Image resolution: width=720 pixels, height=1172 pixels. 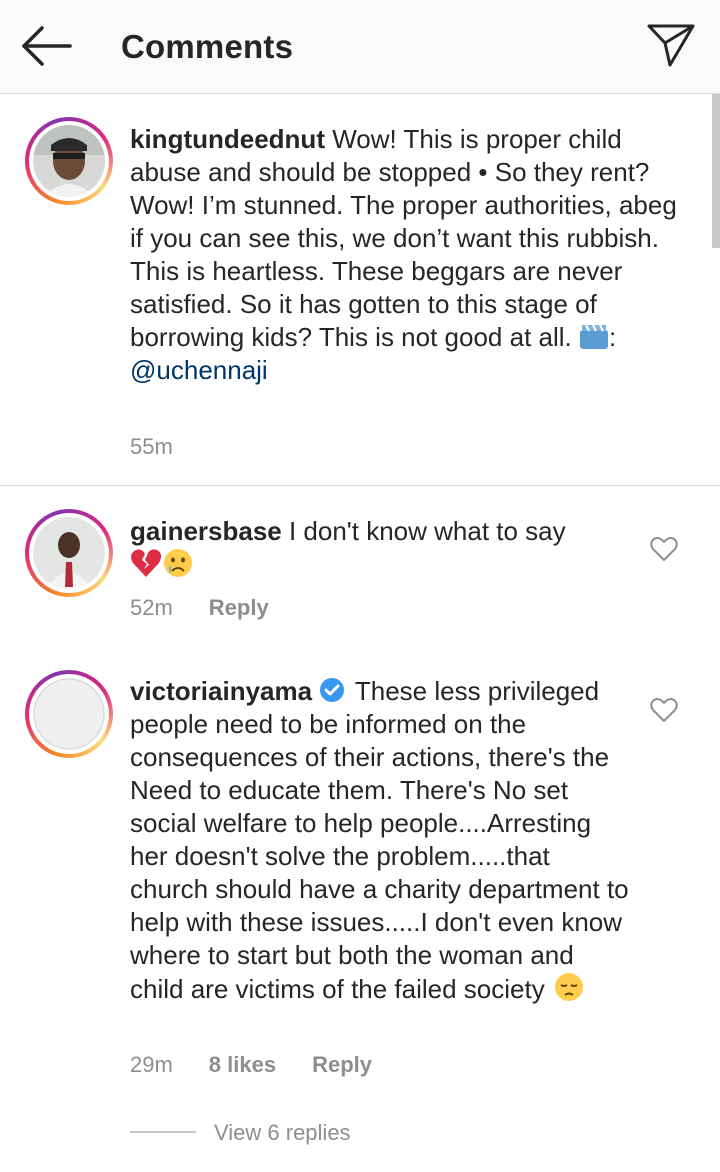 I want to click on send-icon, so click(x=671, y=45).